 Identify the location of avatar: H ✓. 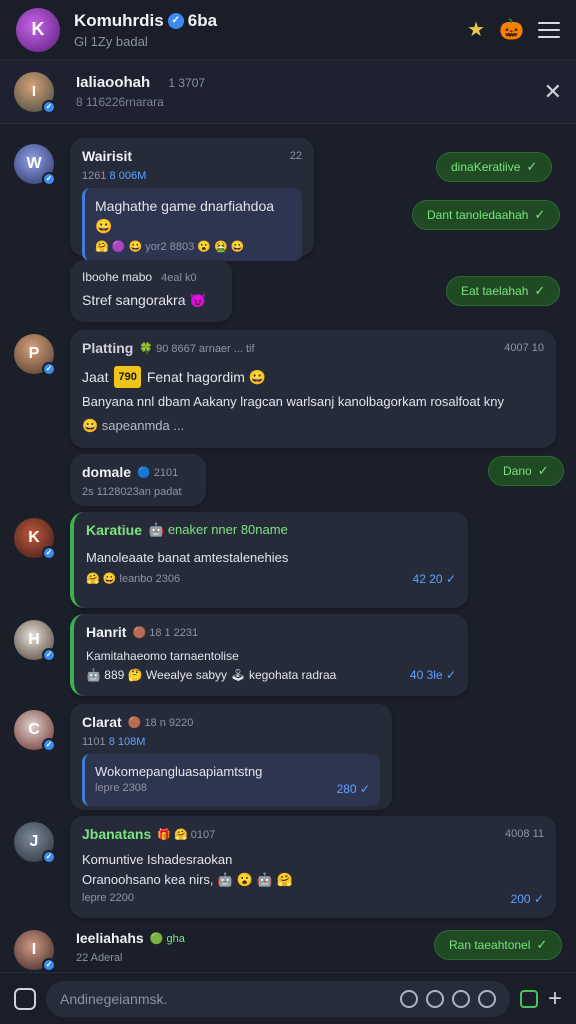
(35, 641).